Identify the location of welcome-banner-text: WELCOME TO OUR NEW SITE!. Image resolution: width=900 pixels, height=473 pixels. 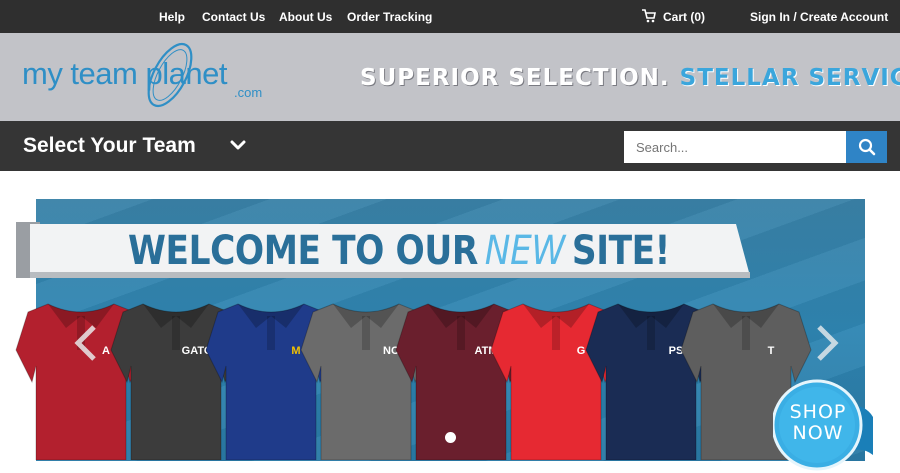
(399, 251).